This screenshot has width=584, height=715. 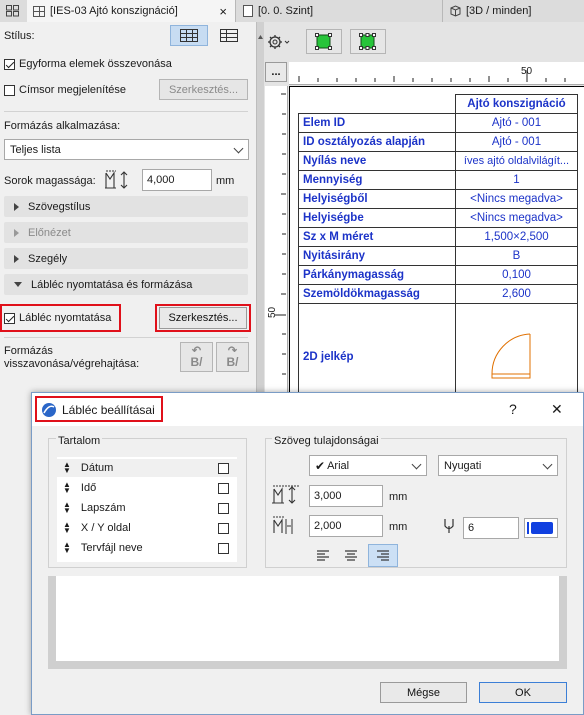 I want to click on size1-unit: mm, so click(x=398, y=497).